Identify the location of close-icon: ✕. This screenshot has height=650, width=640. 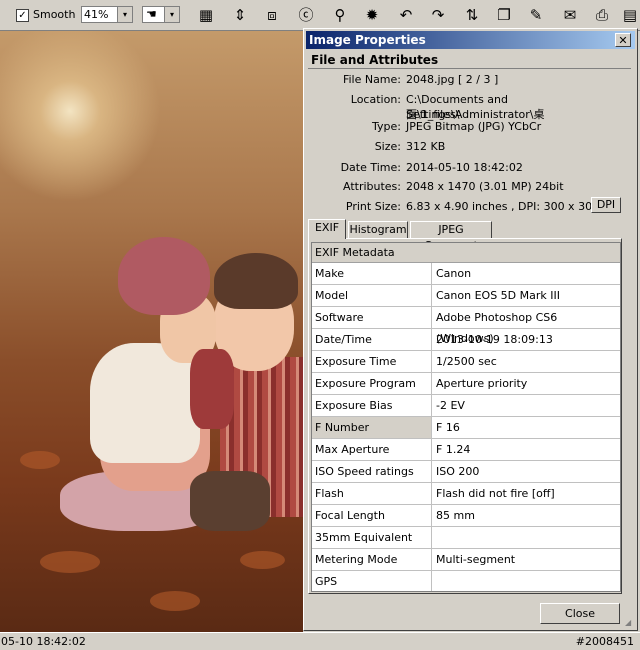
(623, 40).